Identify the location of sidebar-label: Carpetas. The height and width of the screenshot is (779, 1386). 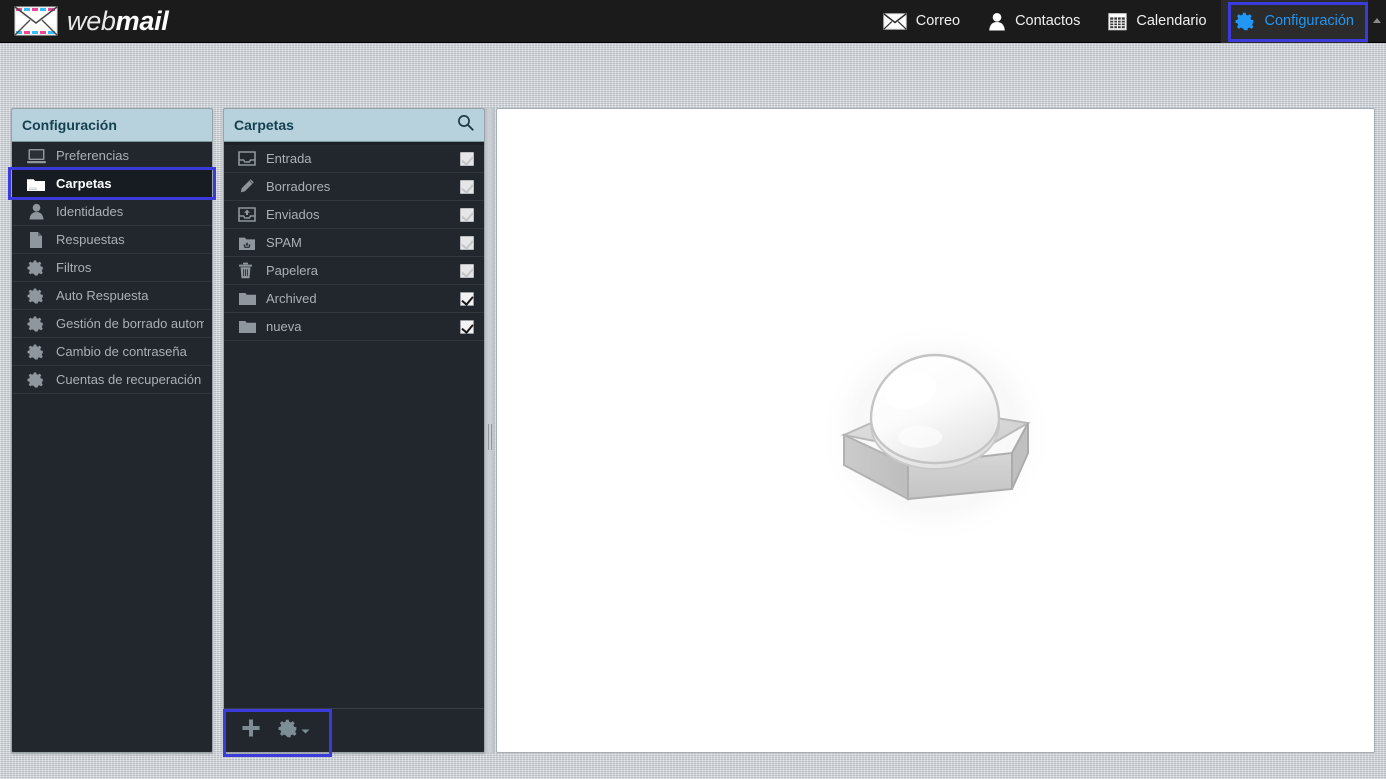
(84, 183).